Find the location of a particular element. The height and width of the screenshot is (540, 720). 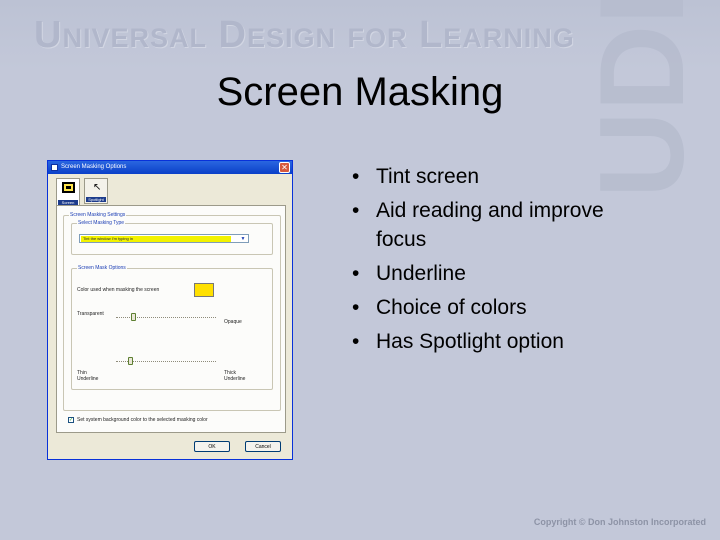

transparency-left-label: Transparent is located at coordinates (90, 314).